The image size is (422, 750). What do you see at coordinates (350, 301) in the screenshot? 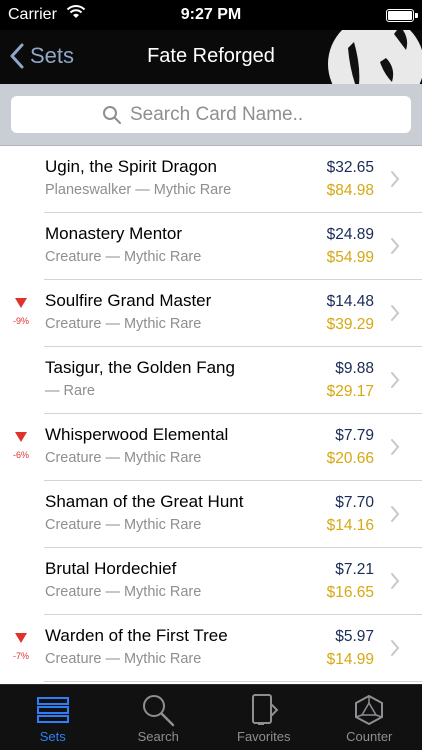
I see `card-price: $14.48` at bounding box center [350, 301].